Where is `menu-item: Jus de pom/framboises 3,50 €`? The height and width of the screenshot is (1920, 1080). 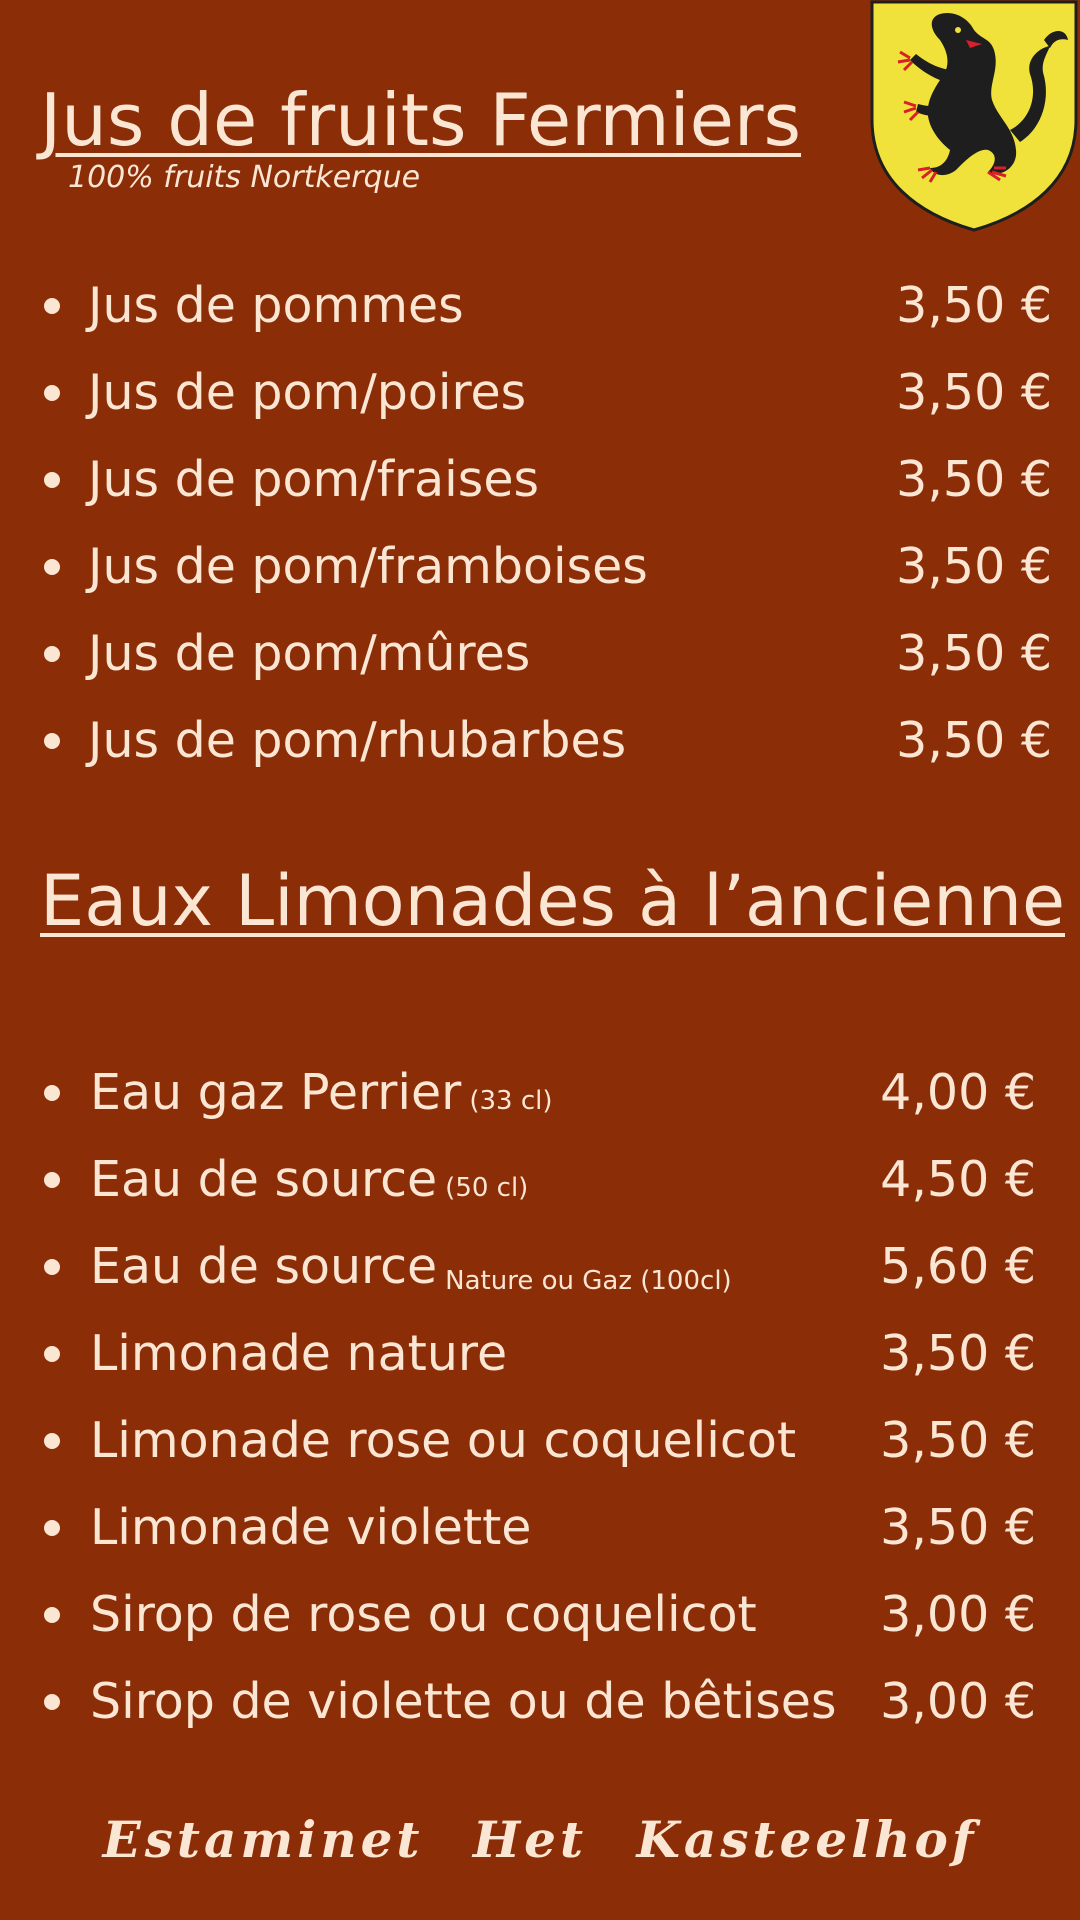 menu-item: Jus de pom/framboises 3,50 € is located at coordinates (546, 566).